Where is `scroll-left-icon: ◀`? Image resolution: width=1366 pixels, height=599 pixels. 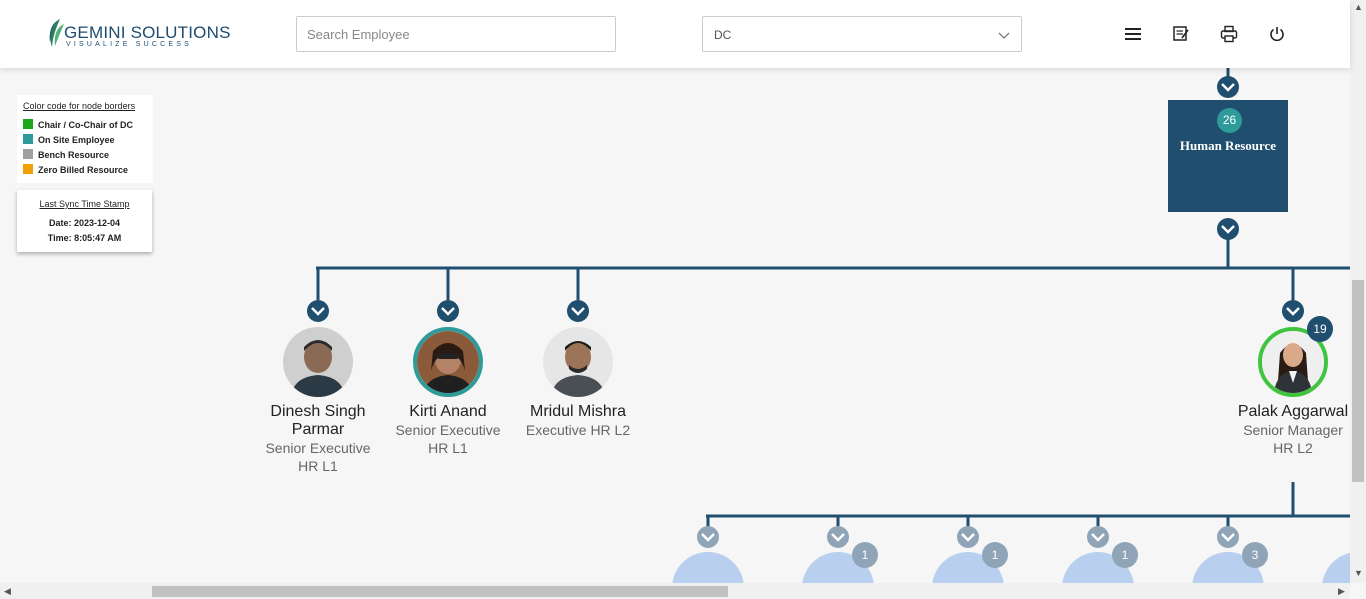 scroll-left-icon: ◀ is located at coordinates (7, 591).